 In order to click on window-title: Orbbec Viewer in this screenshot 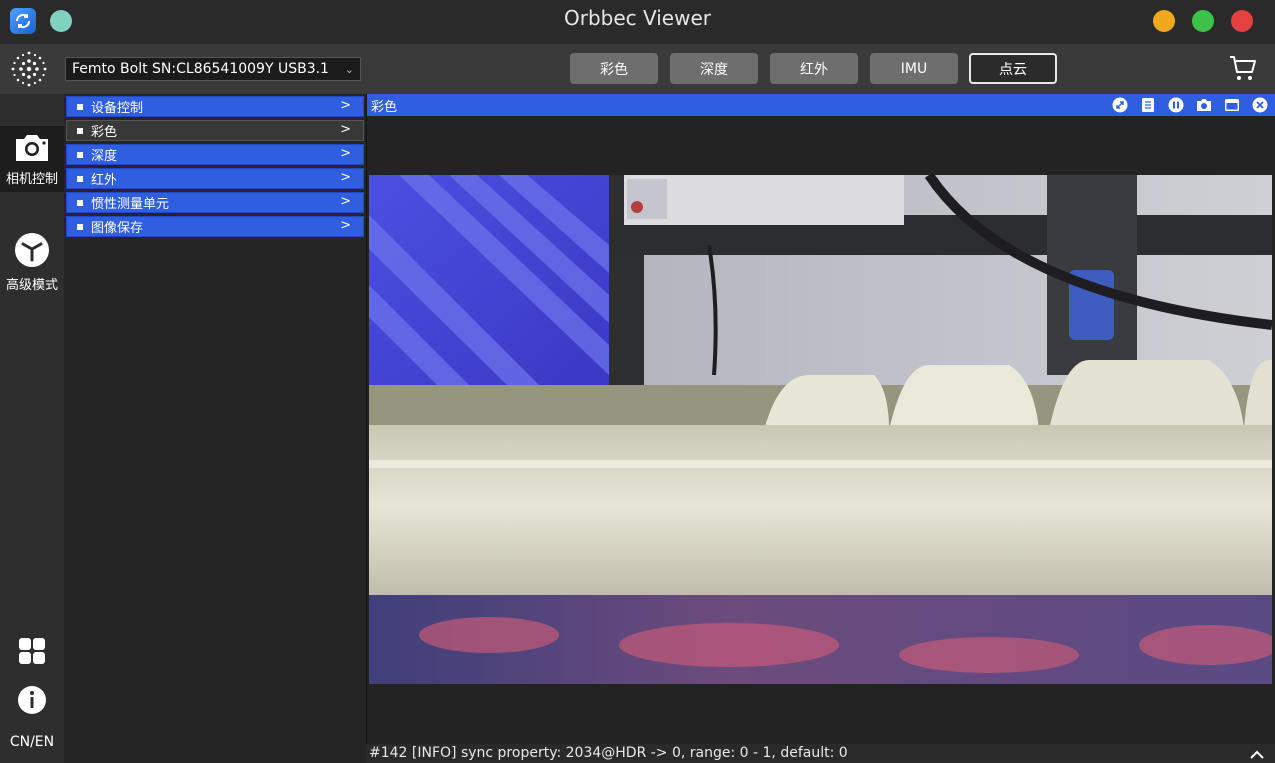, I will do `click(637, 18)`.